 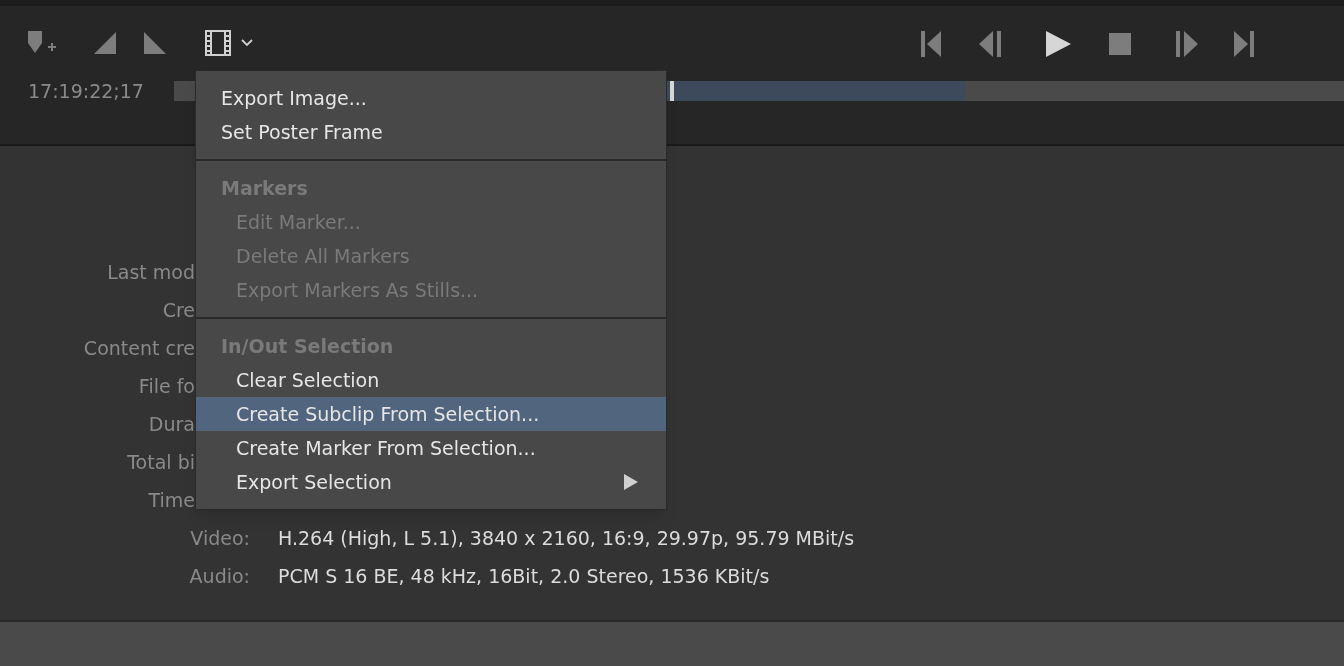 What do you see at coordinates (431, 380) in the screenshot?
I see `menu-item: Clear Selection` at bounding box center [431, 380].